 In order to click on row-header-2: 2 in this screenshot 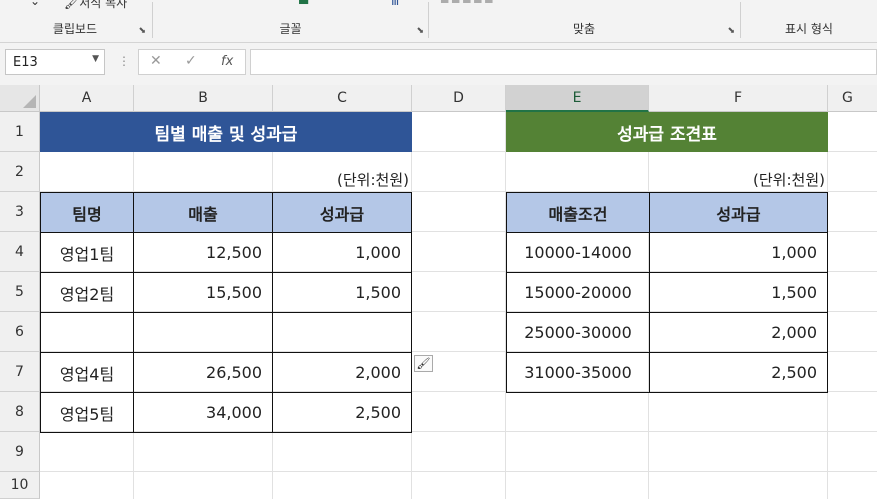, I will do `click(20, 172)`.